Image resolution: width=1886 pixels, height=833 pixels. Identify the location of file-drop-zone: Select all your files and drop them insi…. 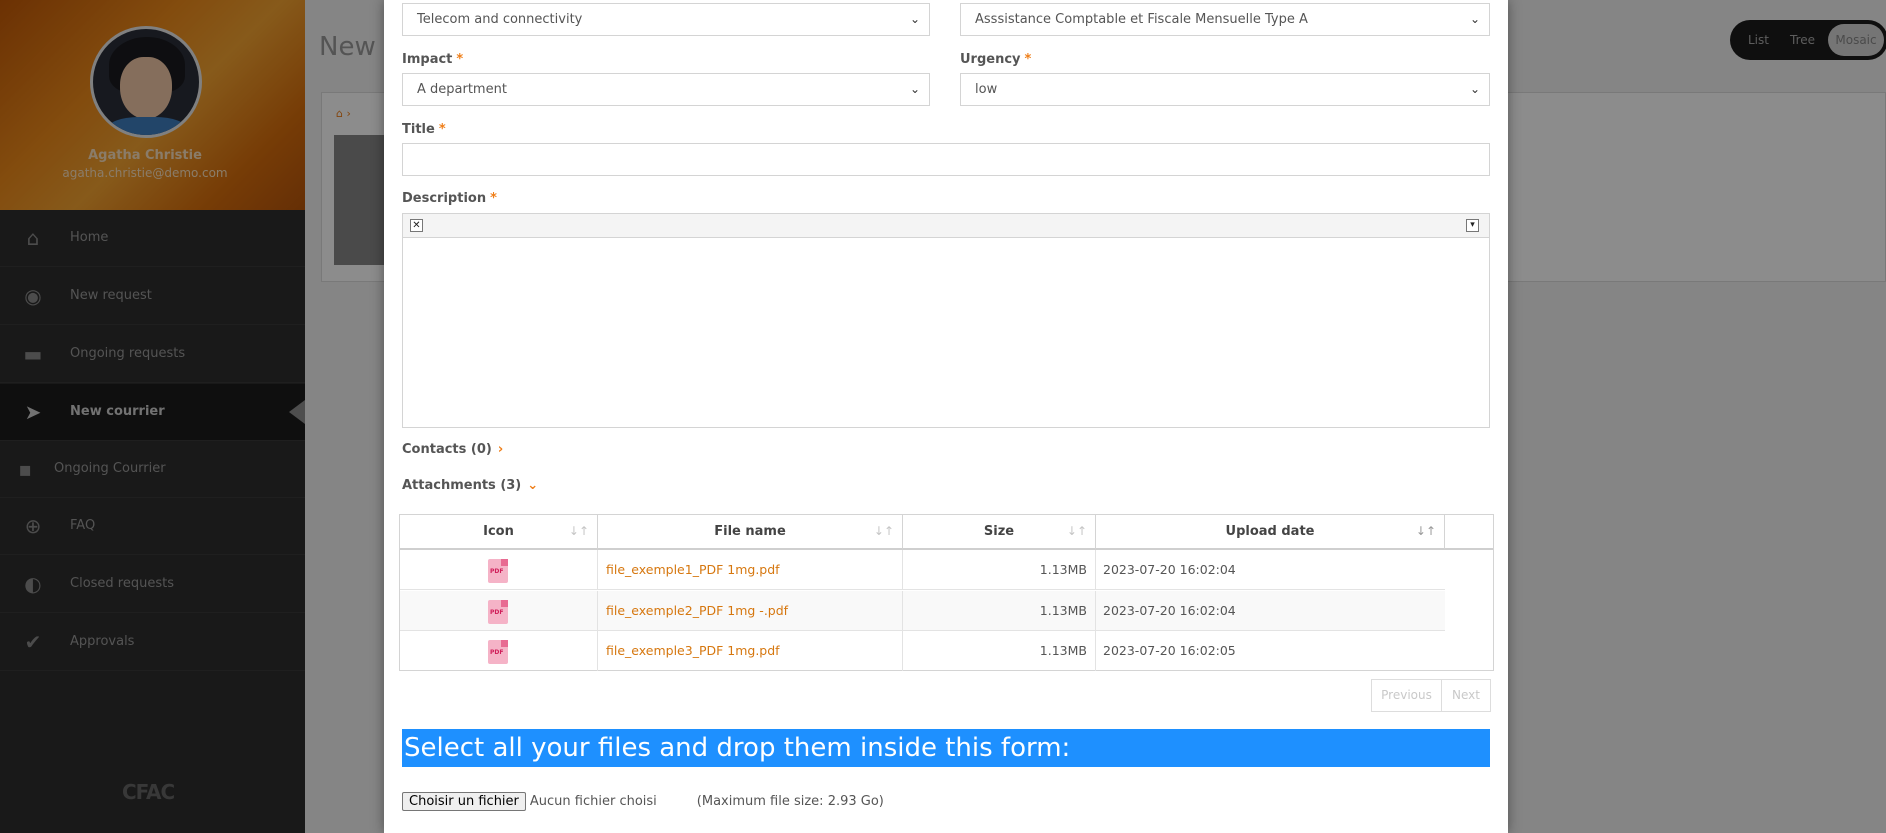
(946, 748).